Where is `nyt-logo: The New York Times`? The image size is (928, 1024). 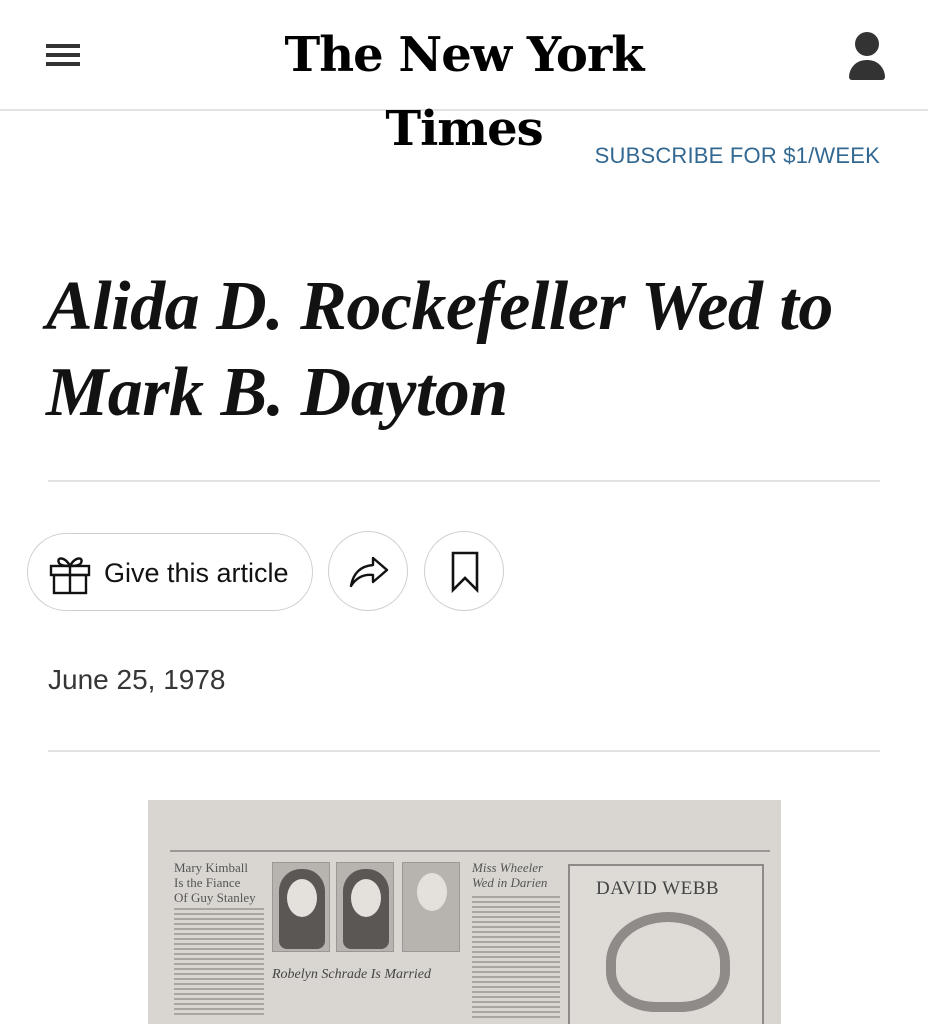 nyt-logo: The New York Times is located at coordinates (464, 87).